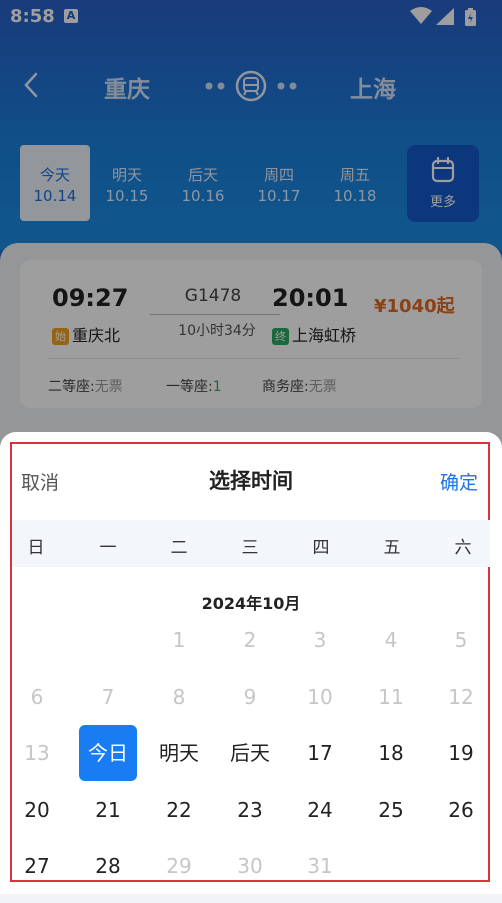  What do you see at coordinates (108, 810) in the screenshot?
I see `calendar-day-cell: 21` at bounding box center [108, 810].